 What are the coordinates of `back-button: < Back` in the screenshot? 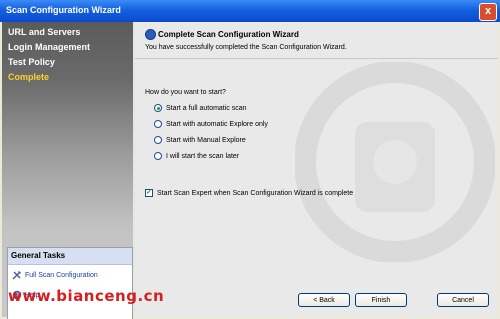 It's located at (324, 300).